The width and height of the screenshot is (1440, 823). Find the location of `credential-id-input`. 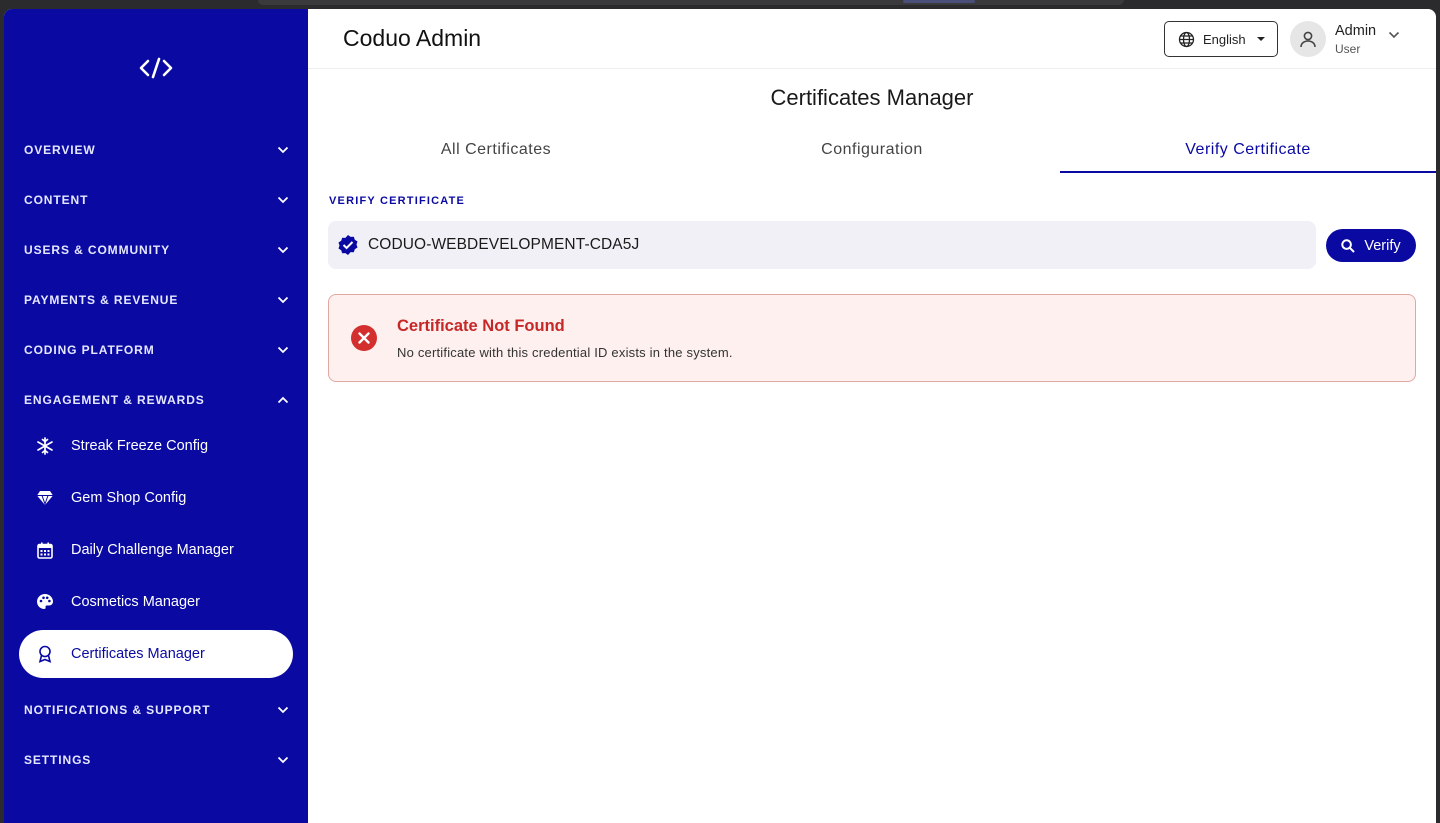

credential-id-input is located at coordinates (818, 245).